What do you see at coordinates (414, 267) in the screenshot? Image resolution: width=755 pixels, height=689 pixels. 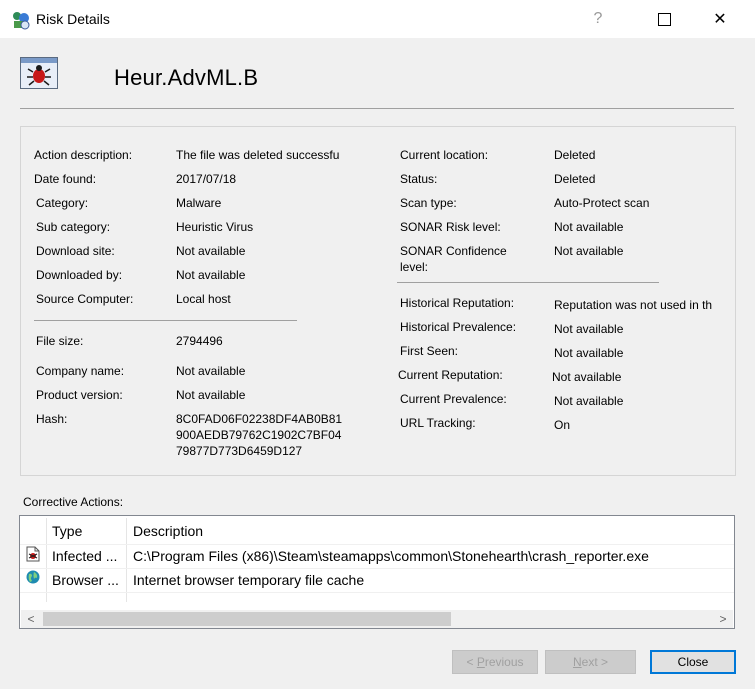 I see `detail-label: level:` at bounding box center [414, 267].